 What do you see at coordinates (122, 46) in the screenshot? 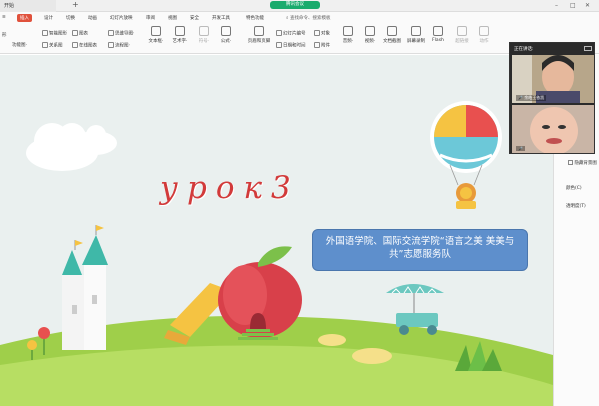
I see `ribbon-flowchart-label: 流程图·` at bounding box center [122, 46].